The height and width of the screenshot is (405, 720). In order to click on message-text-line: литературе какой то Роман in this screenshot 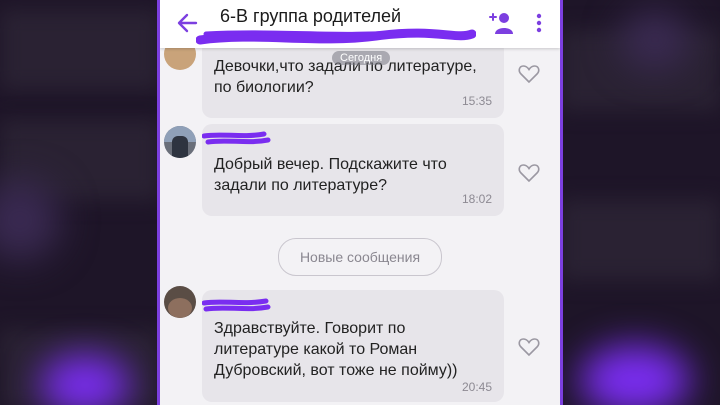, I will do `click(316, 349)`.